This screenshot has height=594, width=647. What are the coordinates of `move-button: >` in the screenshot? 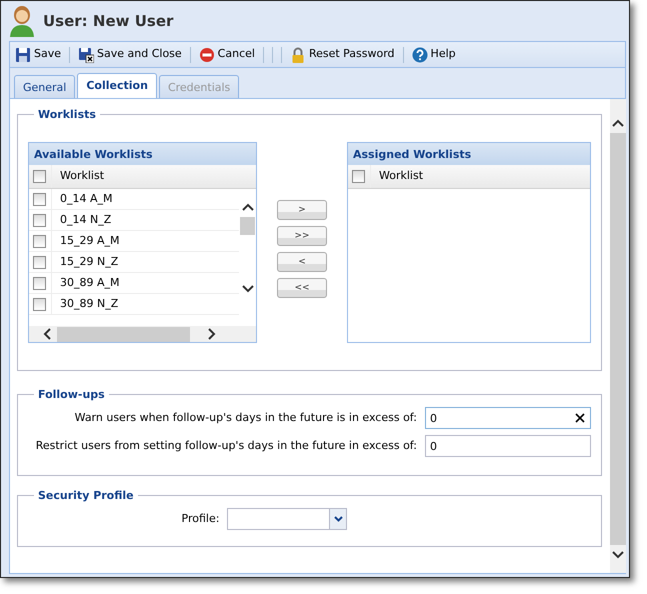 It's located at (302, 210).